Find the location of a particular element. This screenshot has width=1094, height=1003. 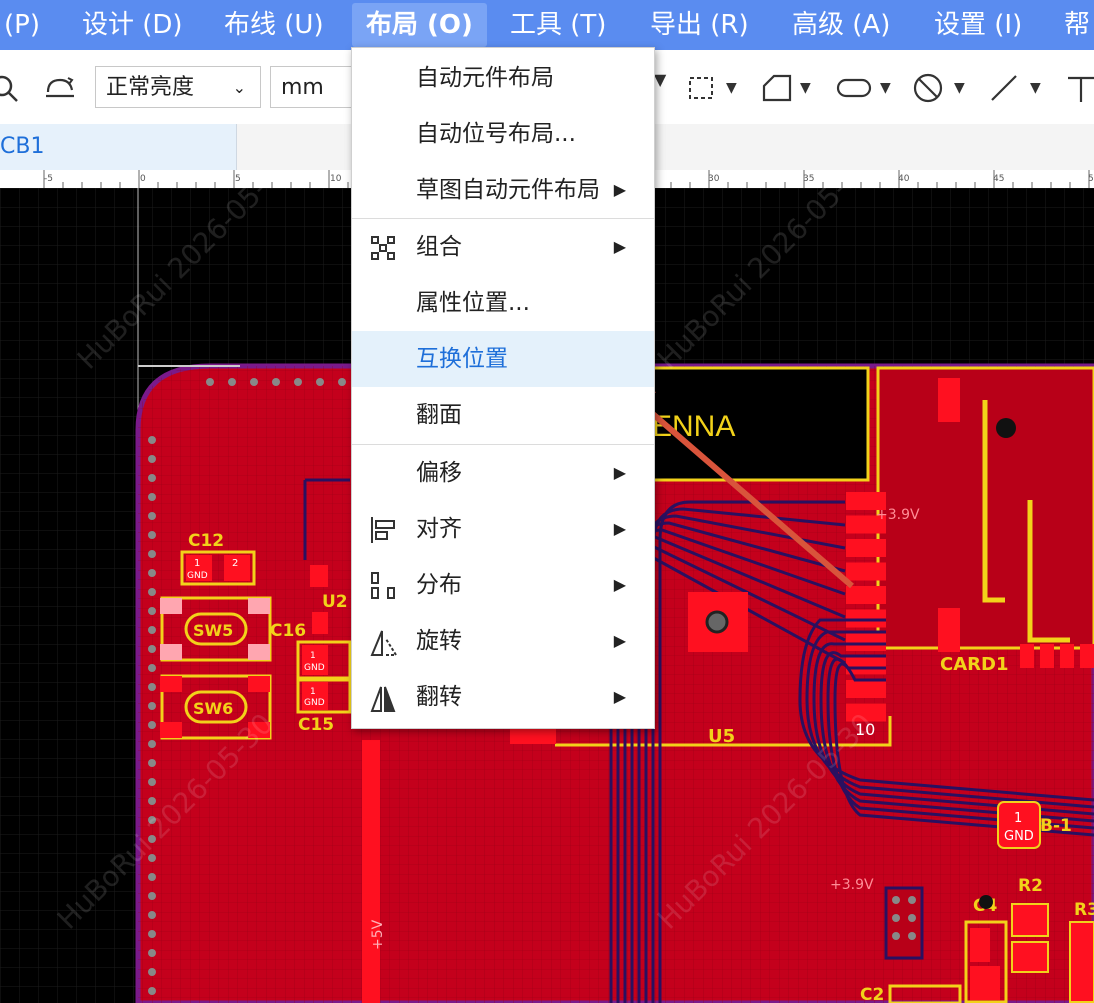

line-icon is located at coordinates (1004, 88).